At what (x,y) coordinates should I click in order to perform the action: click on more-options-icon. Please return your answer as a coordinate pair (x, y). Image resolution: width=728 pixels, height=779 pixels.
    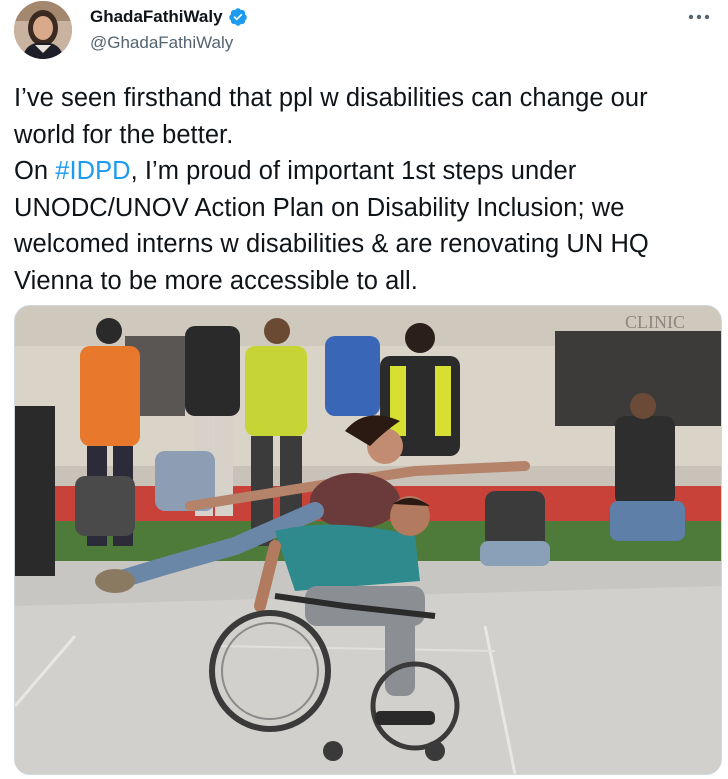
    Looking at the image, I should click on (699, 17).